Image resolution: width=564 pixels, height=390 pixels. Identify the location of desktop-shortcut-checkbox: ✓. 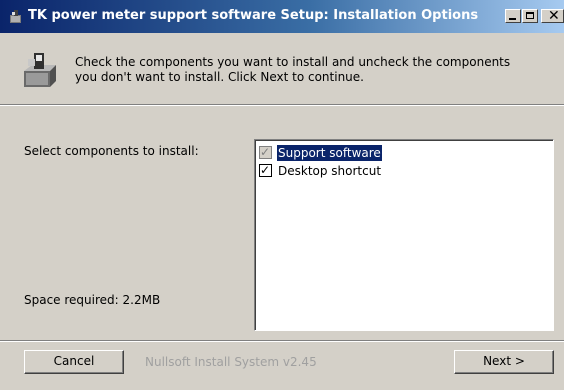
(265, 170).